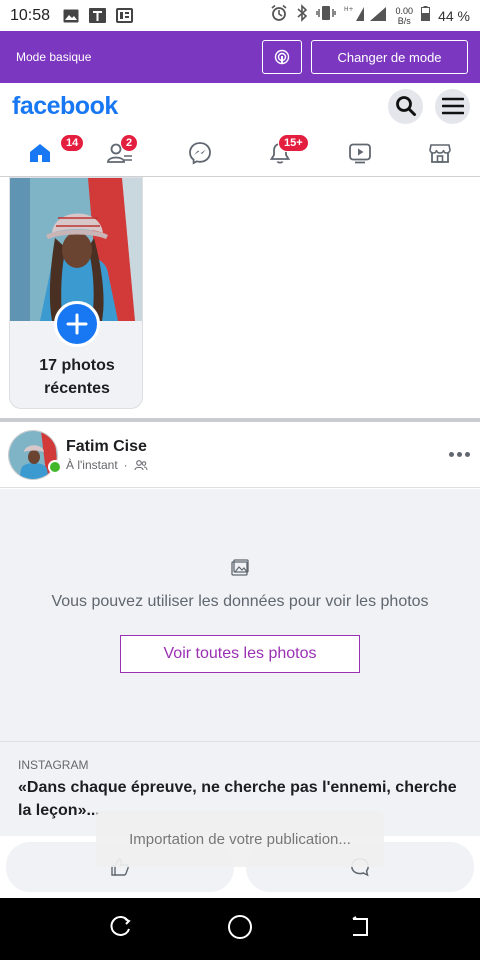  I want to click on tab-messenger, so click(200, 152).